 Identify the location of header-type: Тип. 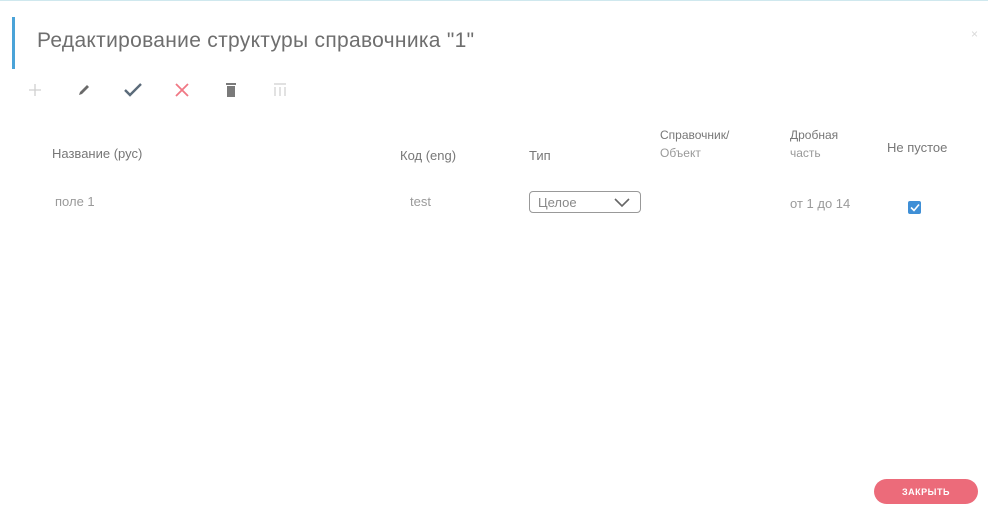
(540, 155).